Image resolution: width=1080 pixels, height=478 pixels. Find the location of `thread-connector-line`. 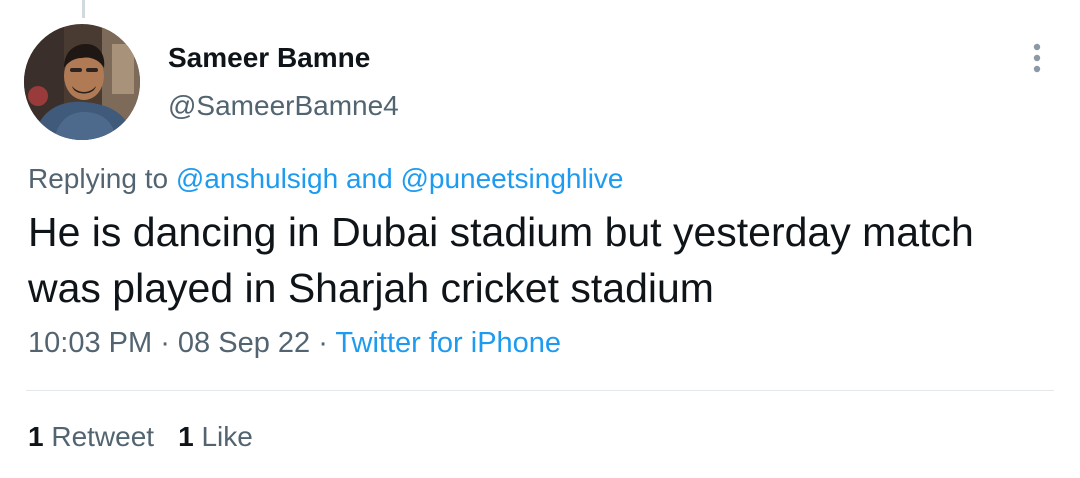

thread-connector-line is located at coordinates (83, 9).